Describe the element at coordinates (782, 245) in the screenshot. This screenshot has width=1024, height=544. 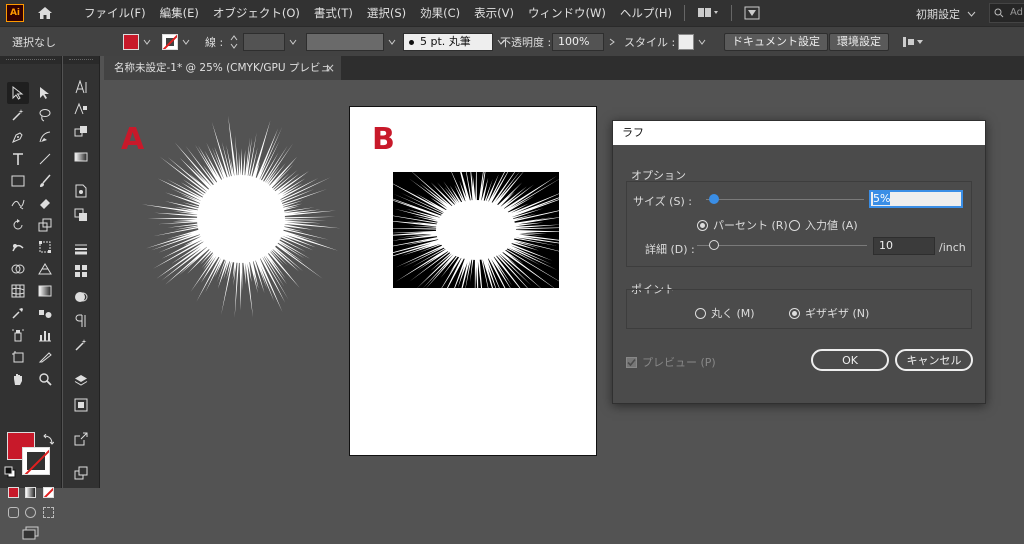
I see `detail-slider` at that location.